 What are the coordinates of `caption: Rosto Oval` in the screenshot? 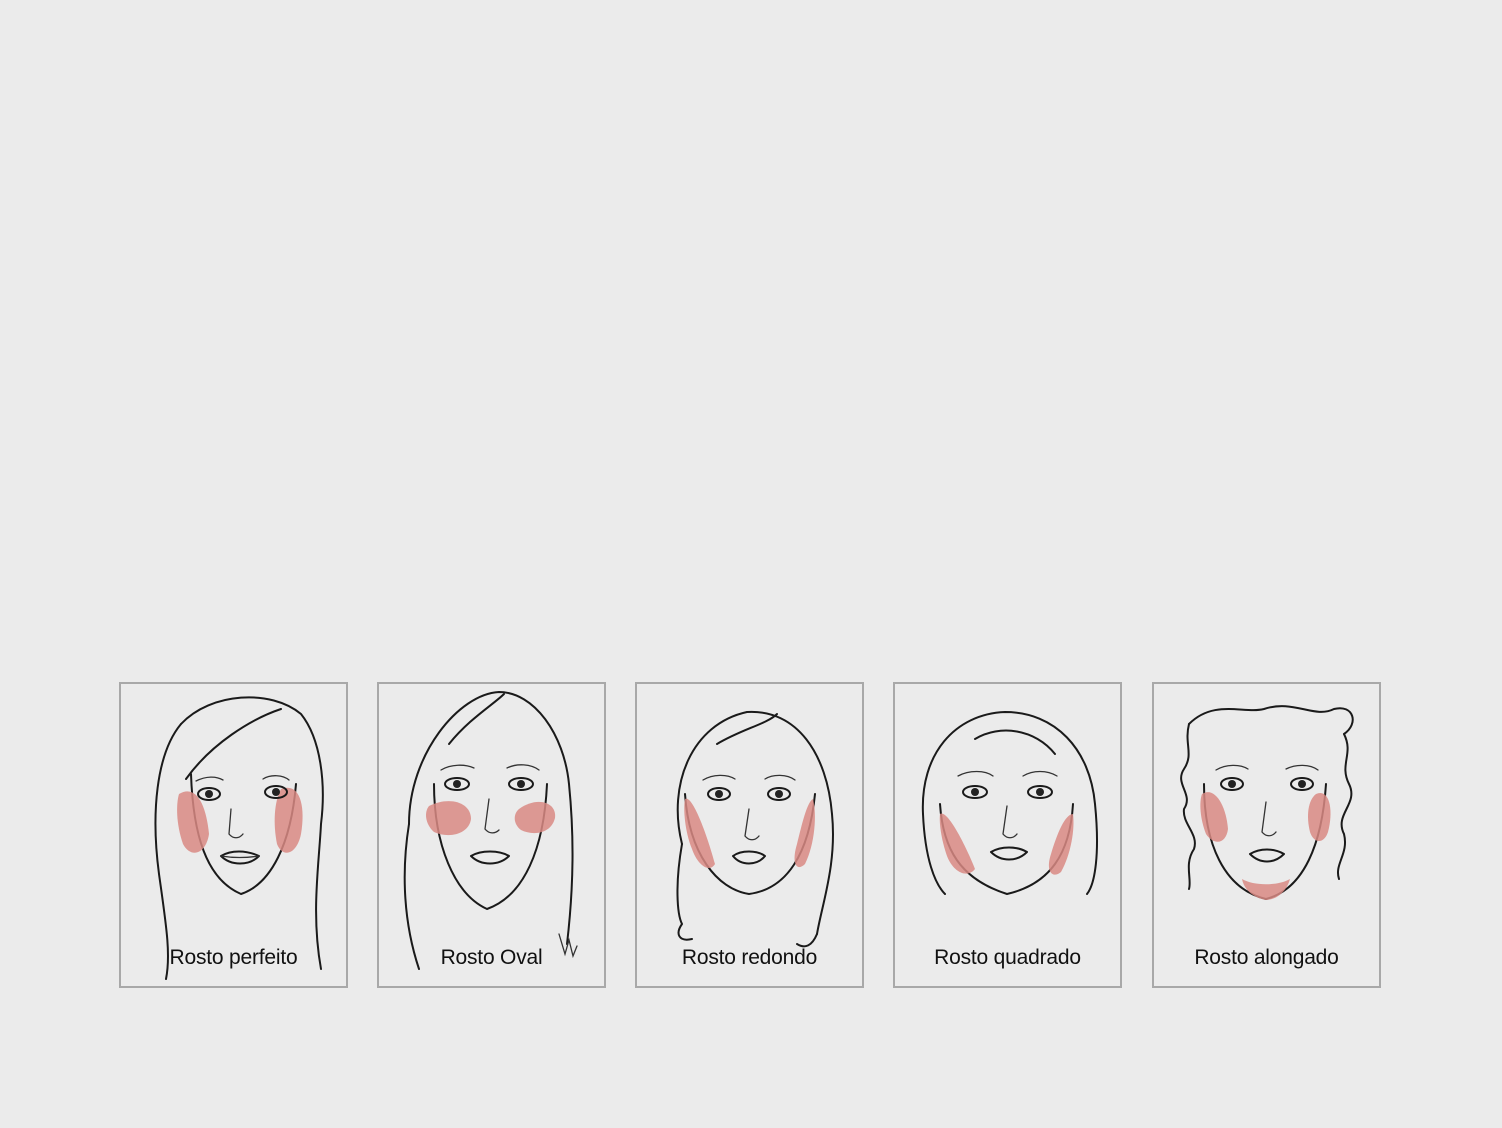 It's located at (491, 957).